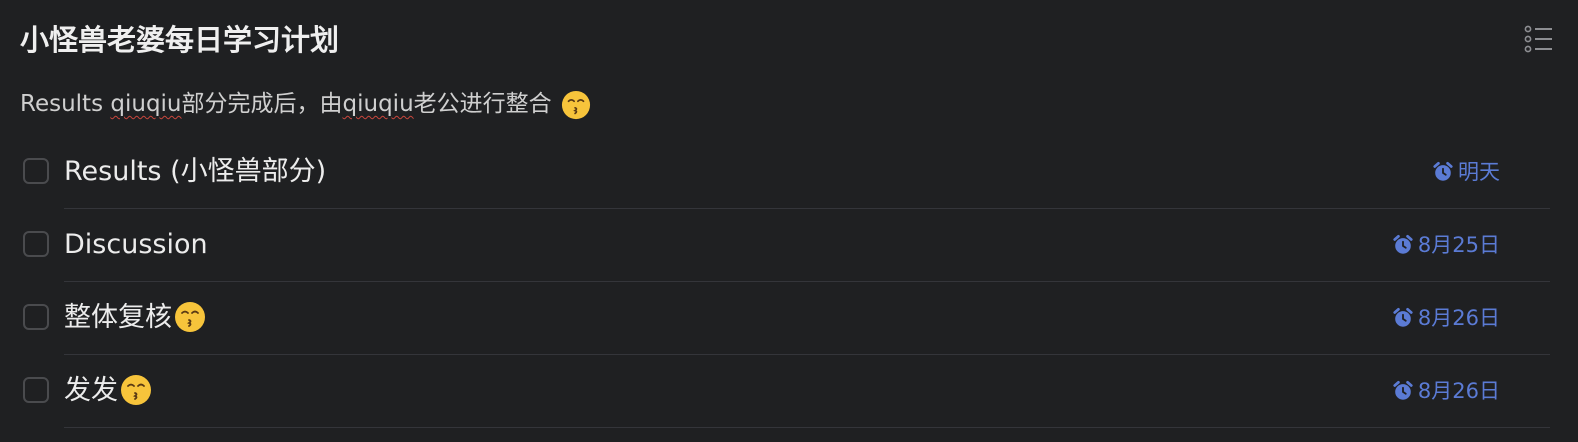 The image size is (1578, 442). Describe the element at coordinates (1458, 245) in the screenshot. I see `task-due-label: 8月25日` at that location.